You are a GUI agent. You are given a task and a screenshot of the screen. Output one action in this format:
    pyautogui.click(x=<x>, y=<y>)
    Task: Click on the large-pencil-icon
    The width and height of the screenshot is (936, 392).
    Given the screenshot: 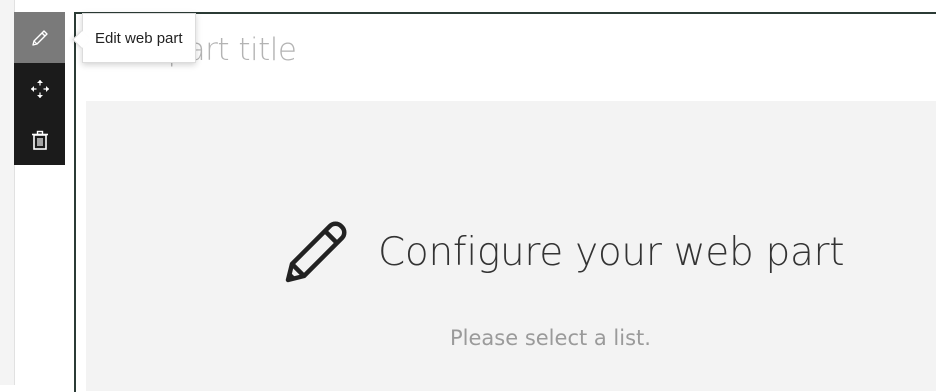 What is the action you would take?
    pyautogui.click(x=317, y=253)
    